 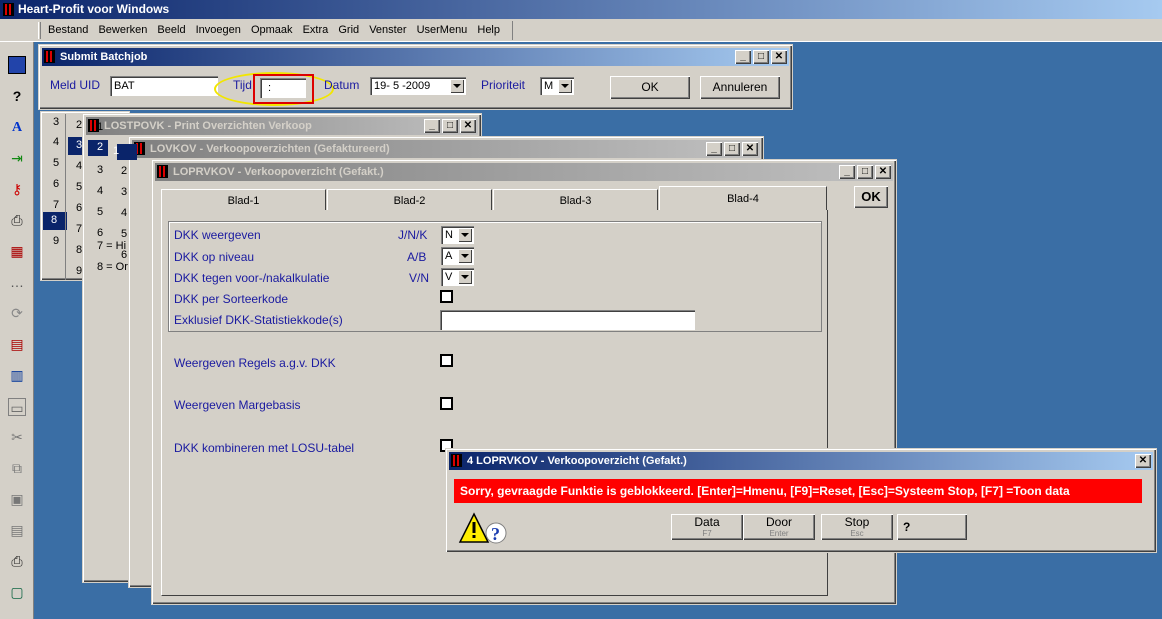 What do you see at coordinates (56, 241) in the screenshot?
I see `list-item: 9` at bounding box center [56, 241].